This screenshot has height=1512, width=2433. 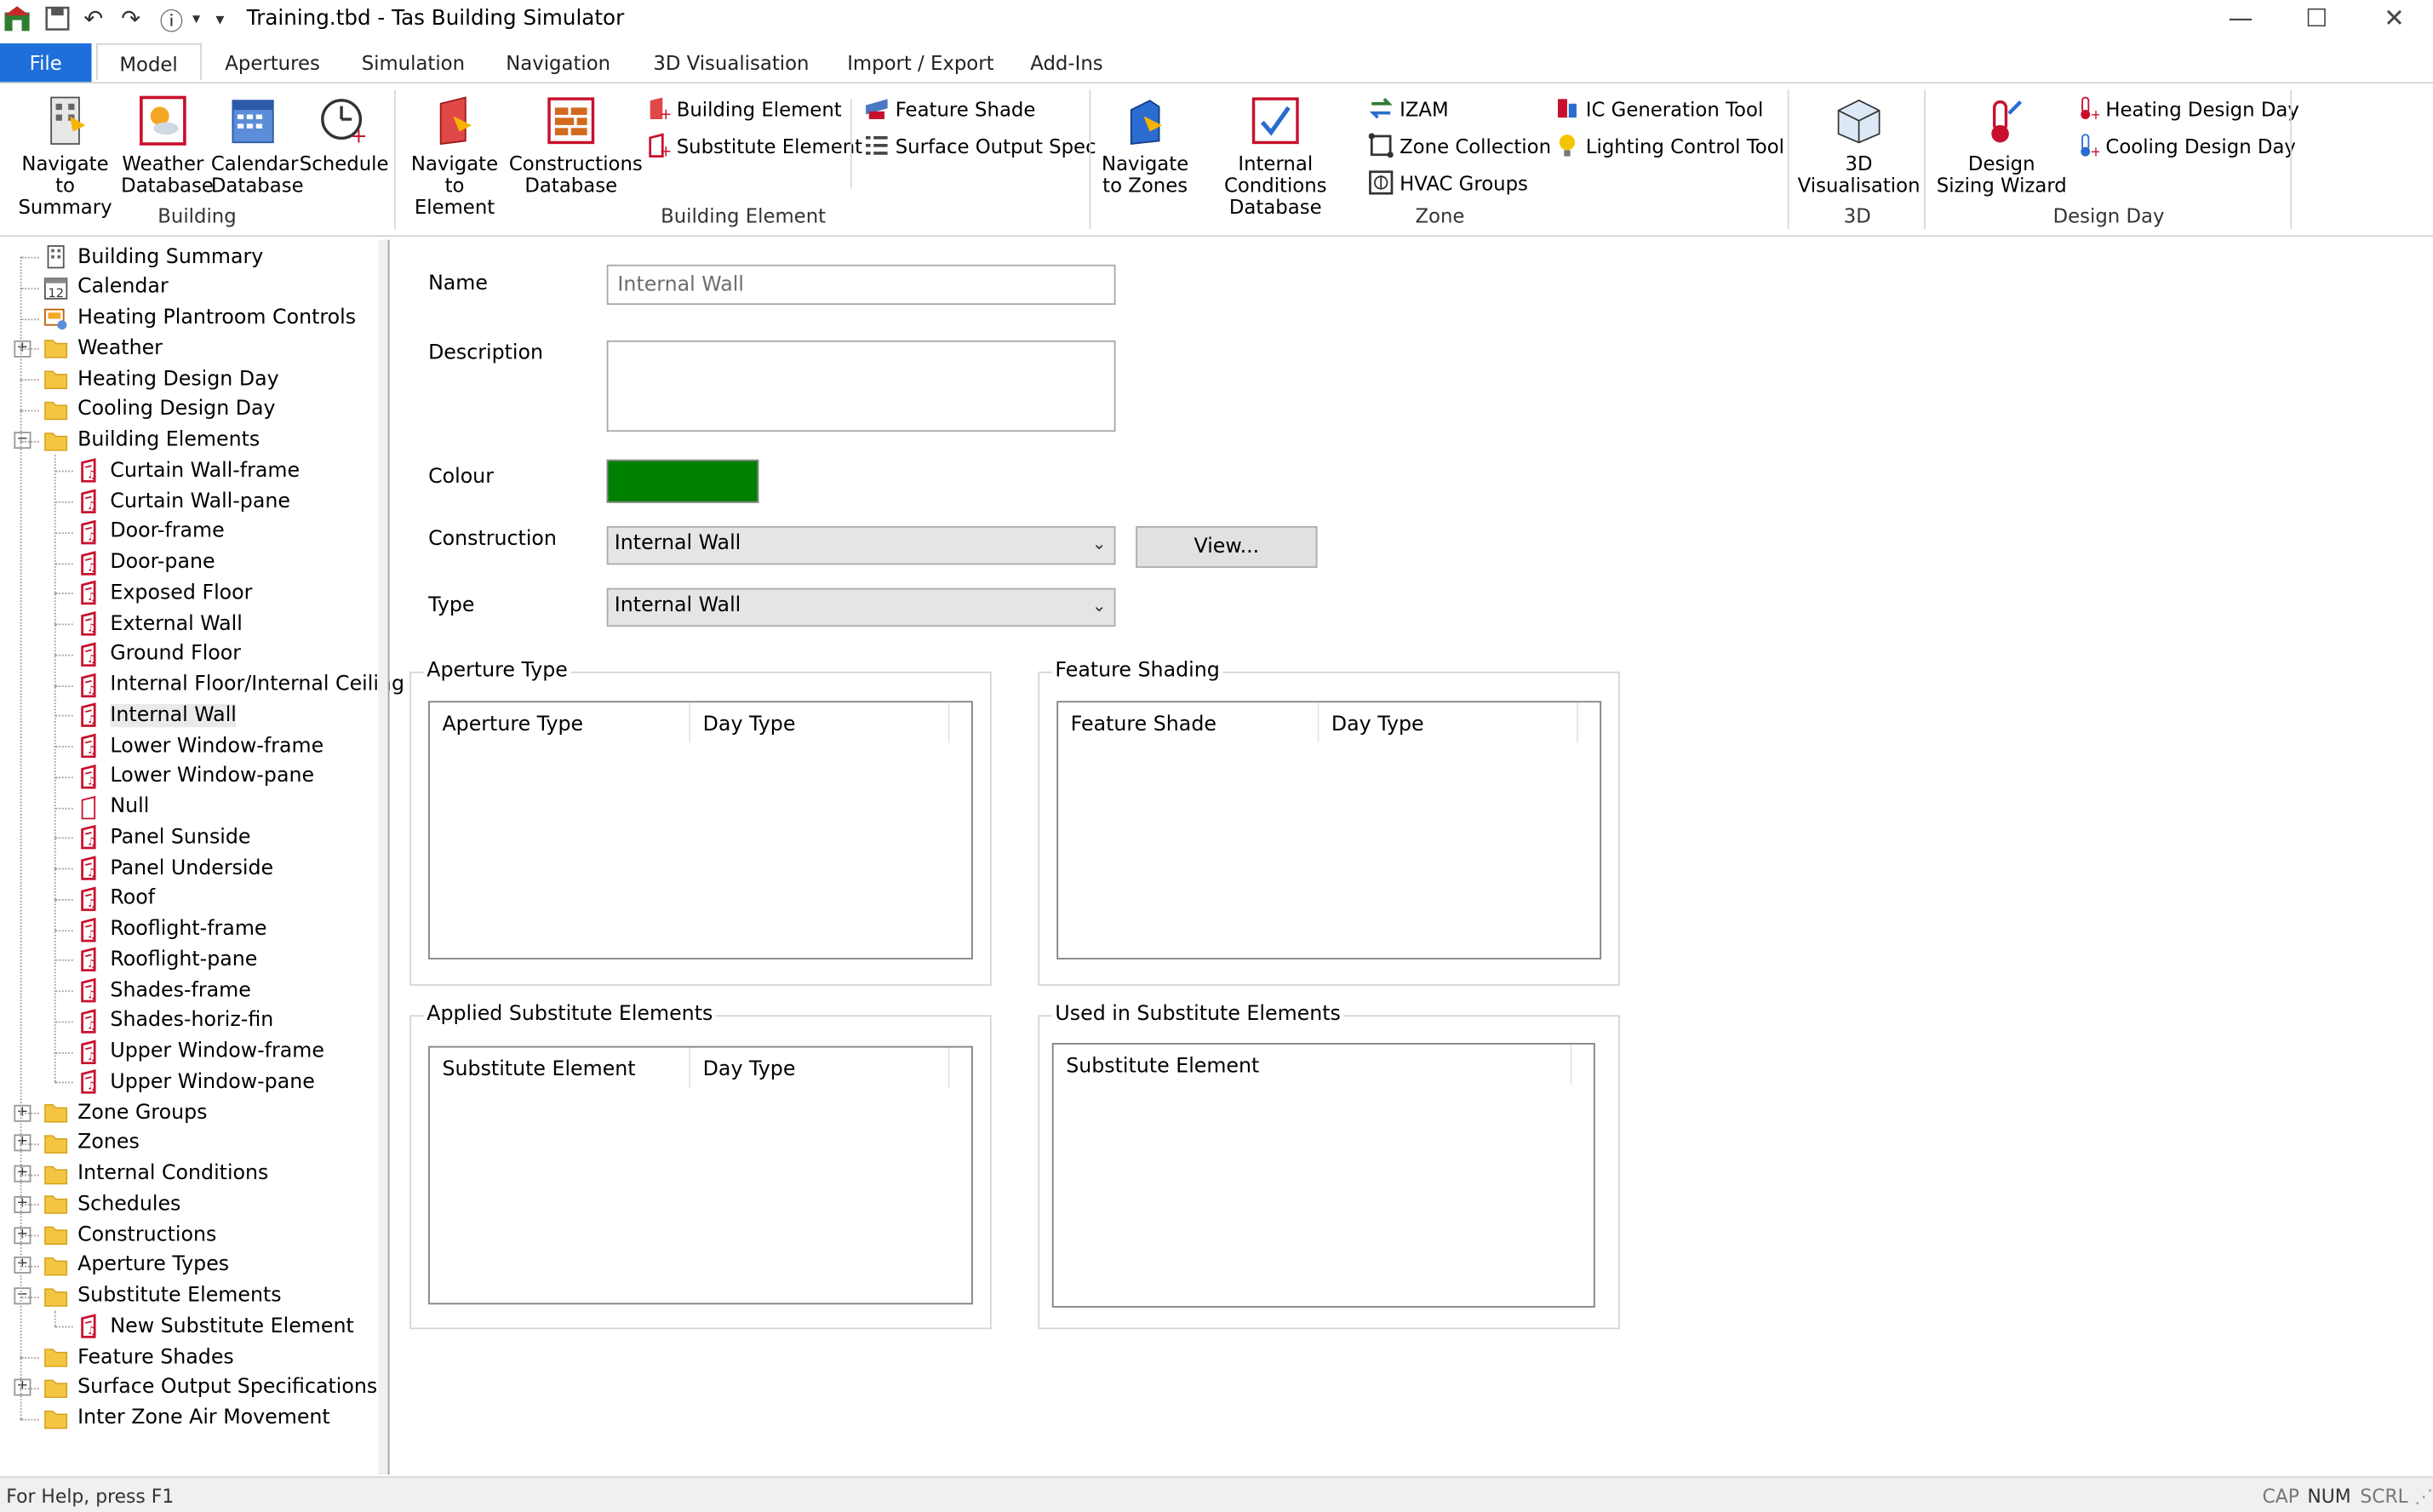 I want to click on tree-connector, so click(x=63, y=563).